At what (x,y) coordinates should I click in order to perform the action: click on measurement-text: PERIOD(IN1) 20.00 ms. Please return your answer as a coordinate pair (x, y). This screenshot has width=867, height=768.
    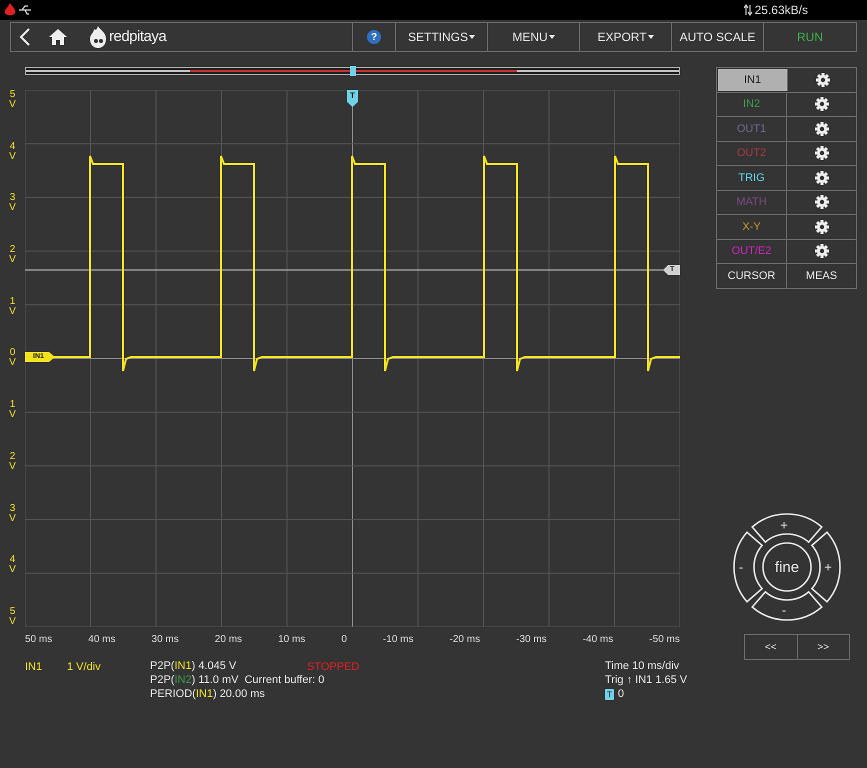
    Looking at the image, I should click on (207, 694).